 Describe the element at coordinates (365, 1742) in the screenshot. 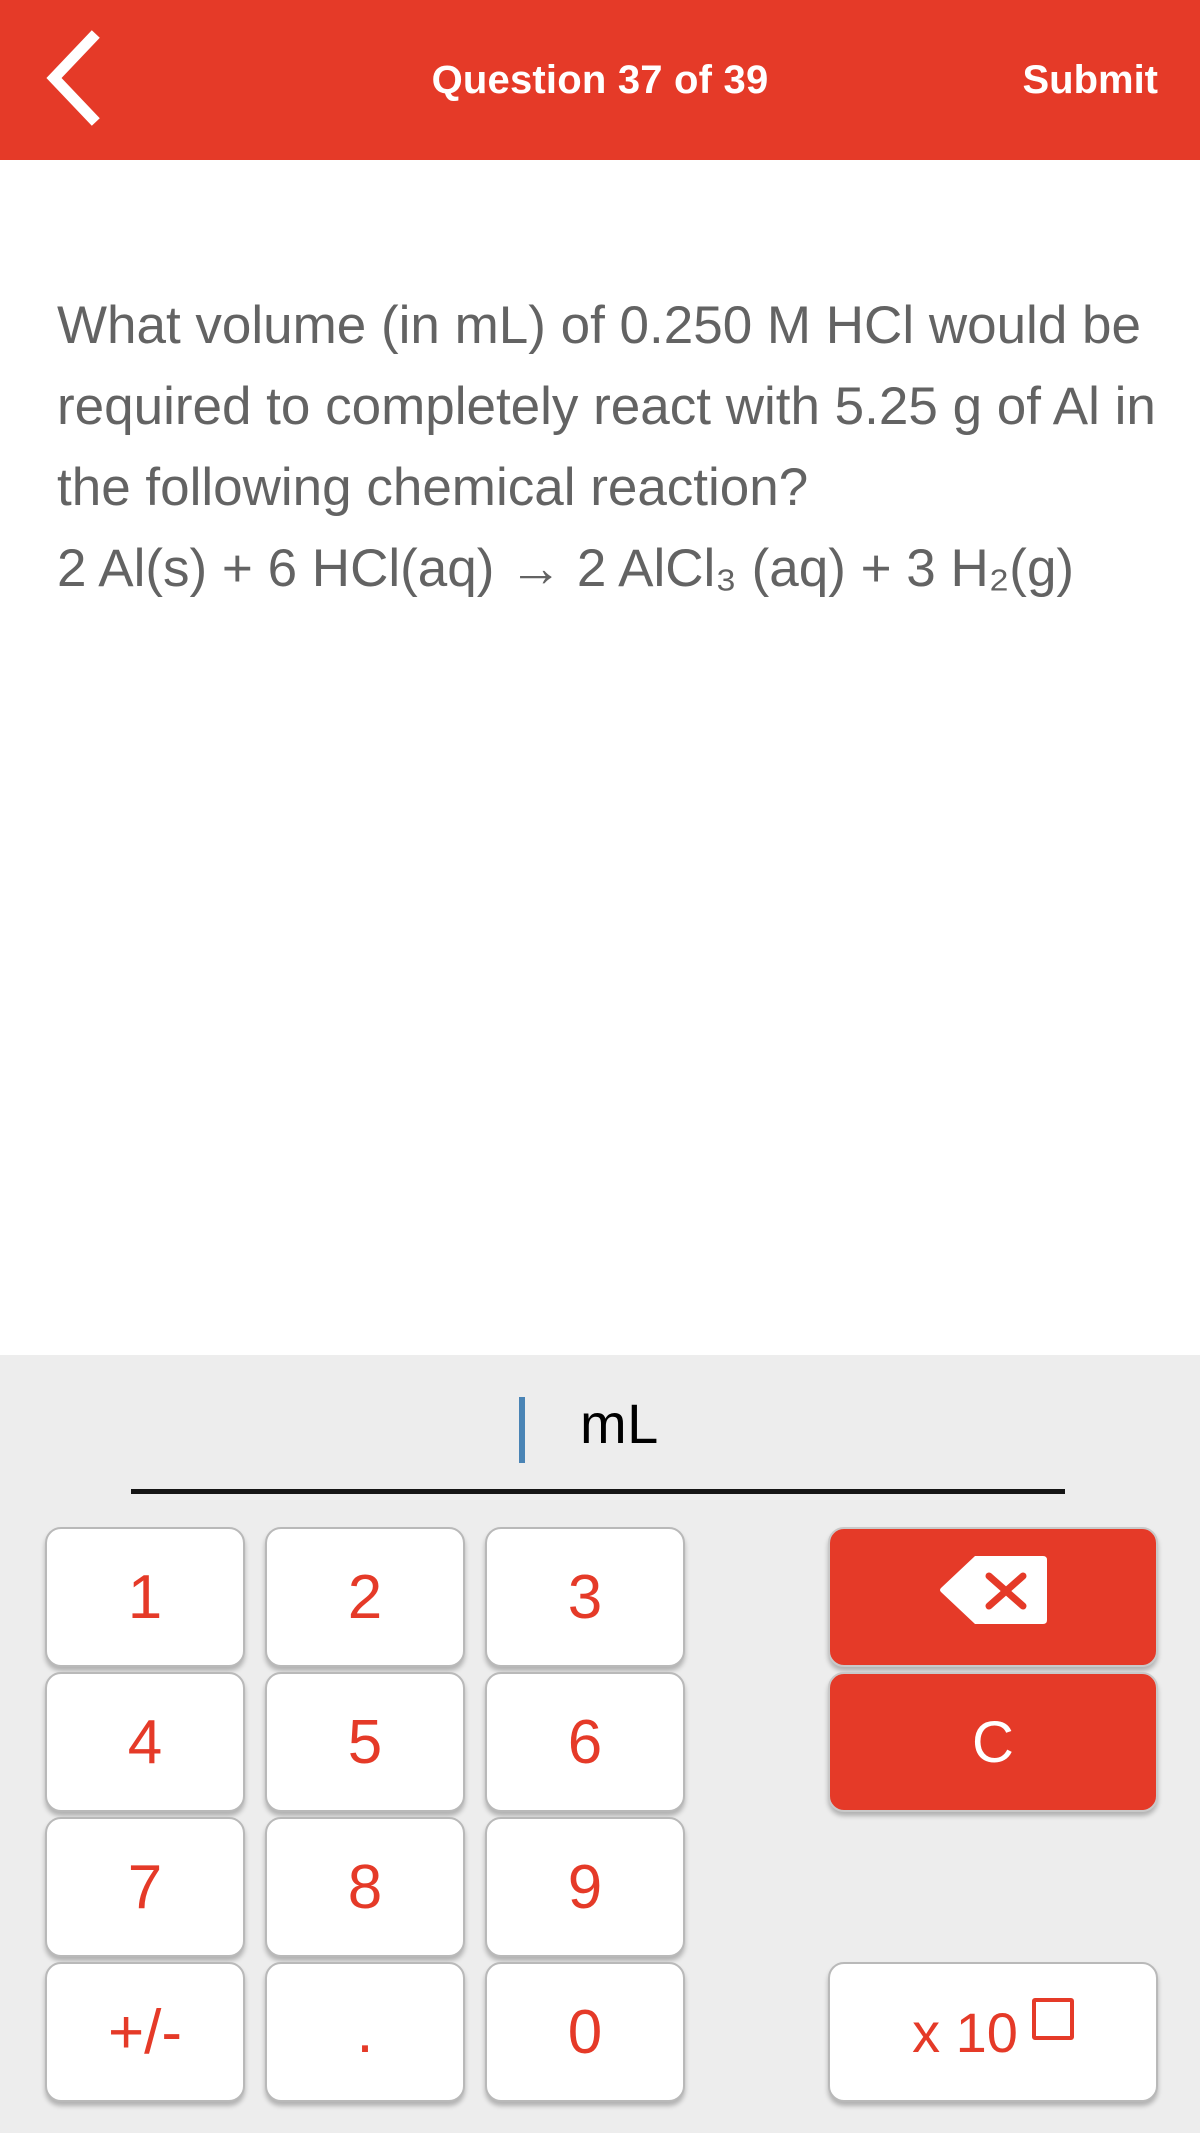

I see `key-5: 5` at that location.